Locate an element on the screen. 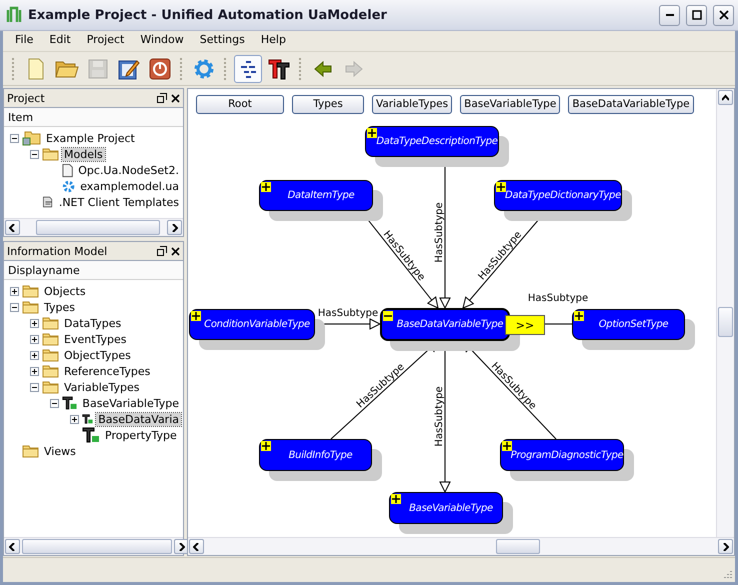 The width and height of the screenshot is (738, 585). resize-grip-icon is located at coordinates (727, 574).